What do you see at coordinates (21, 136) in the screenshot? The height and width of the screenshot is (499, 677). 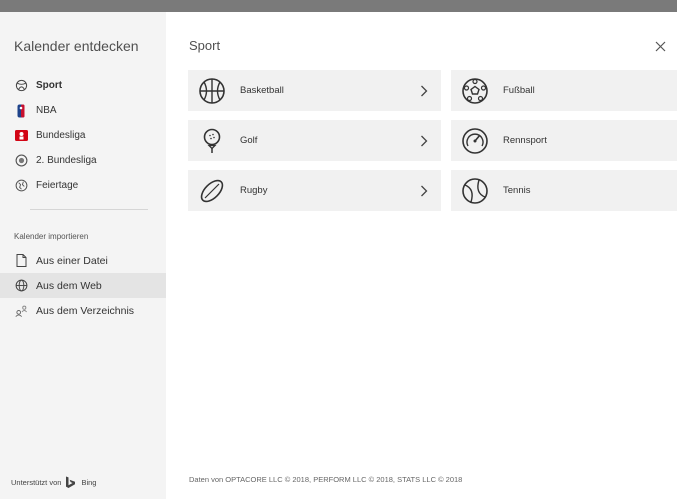 I see `bundesliga-icon` at bounding box center [21, 136].